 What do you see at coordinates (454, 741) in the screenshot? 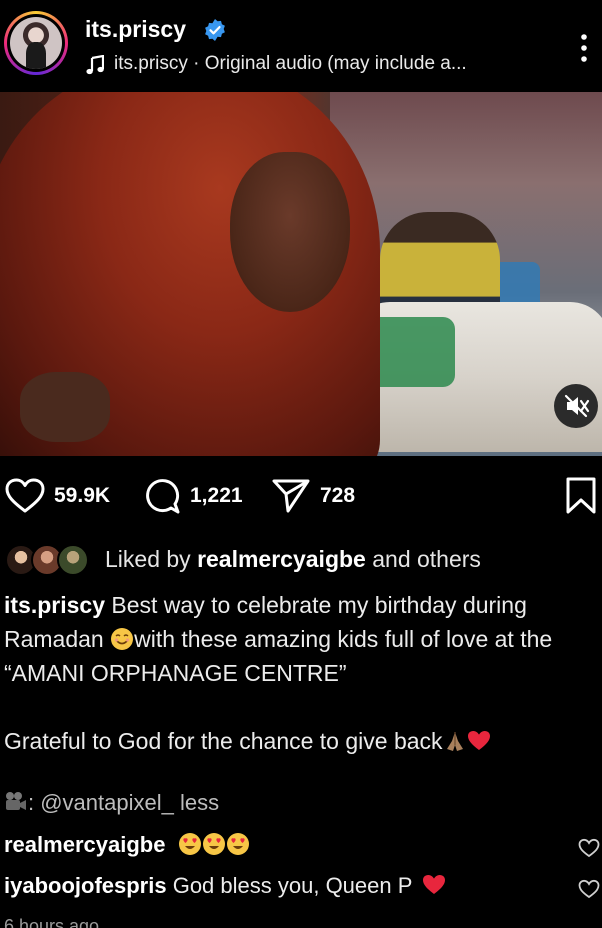
I see `praying-hands-icon` at bounding box center [454, 741].